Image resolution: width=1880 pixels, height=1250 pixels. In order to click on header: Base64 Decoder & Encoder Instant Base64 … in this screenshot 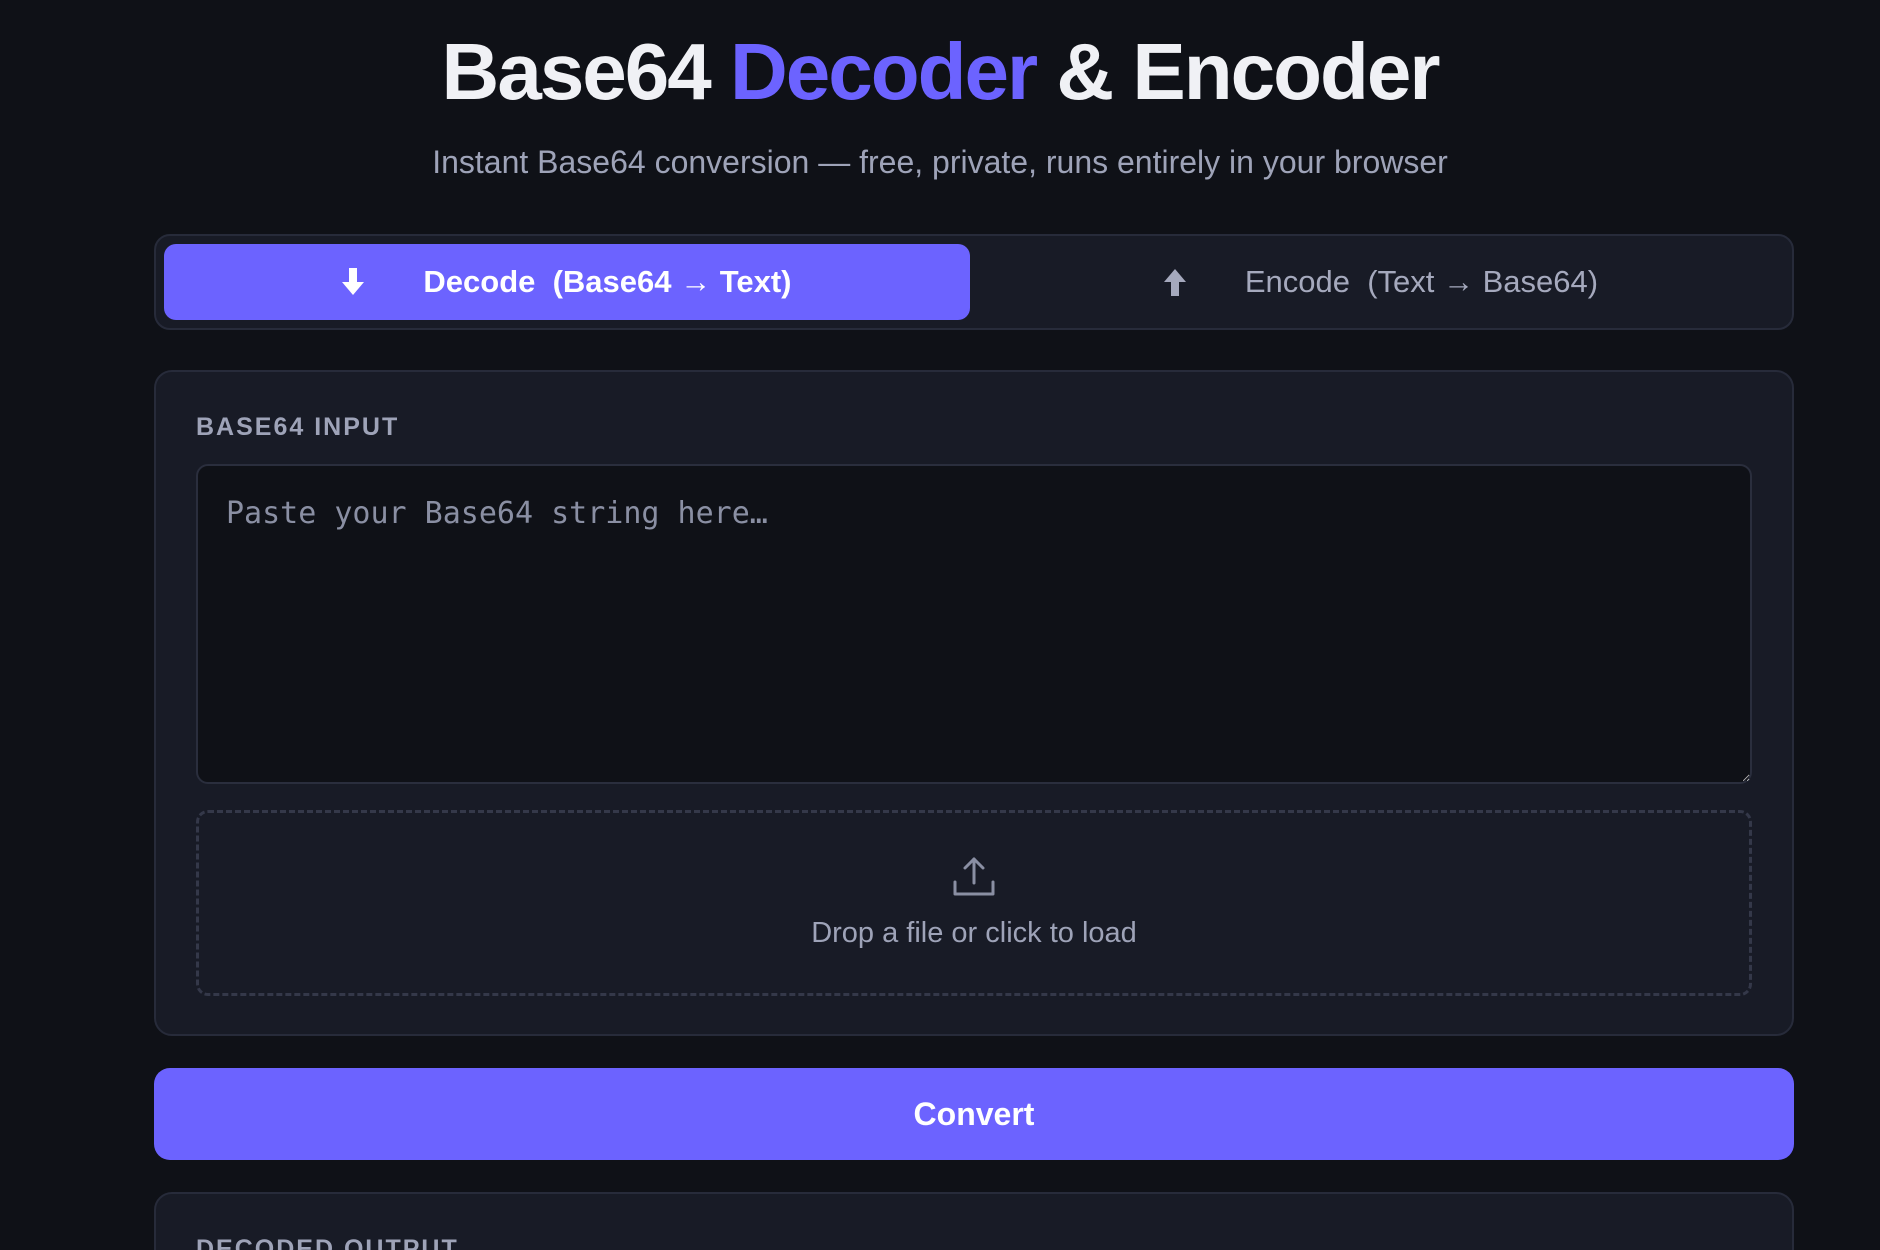, I will do `click(940, 104)`.